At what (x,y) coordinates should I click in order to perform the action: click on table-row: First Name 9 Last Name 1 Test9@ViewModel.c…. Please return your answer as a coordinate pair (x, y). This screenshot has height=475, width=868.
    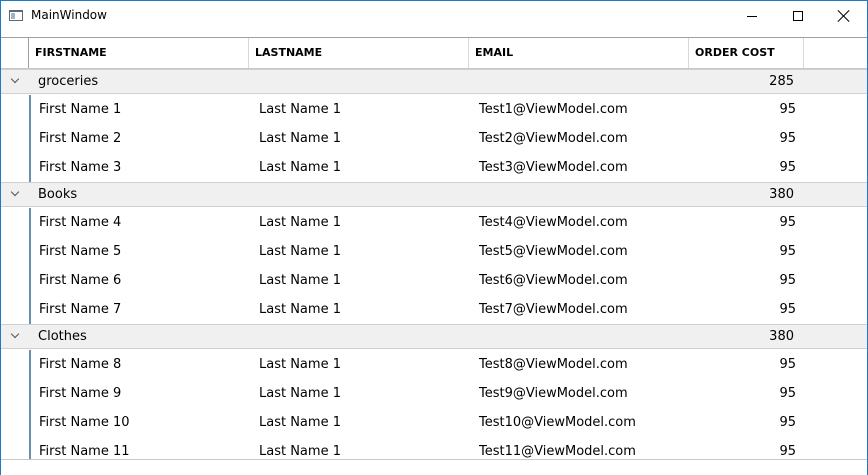
    Looking at the image, I should click on (434, 393).